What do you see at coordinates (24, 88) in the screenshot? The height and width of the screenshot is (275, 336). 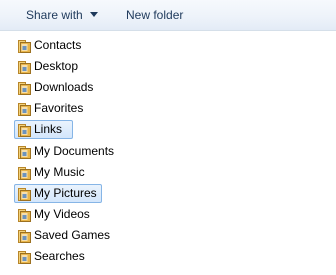 I see `downloads-folder-icon` at bounding box center [24, 88].